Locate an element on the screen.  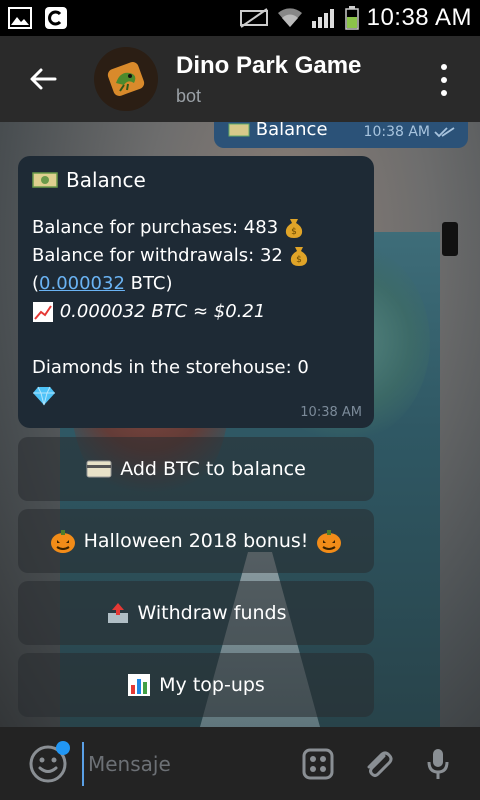
outgoing-text: Balance is located at coordinates (296, 131).